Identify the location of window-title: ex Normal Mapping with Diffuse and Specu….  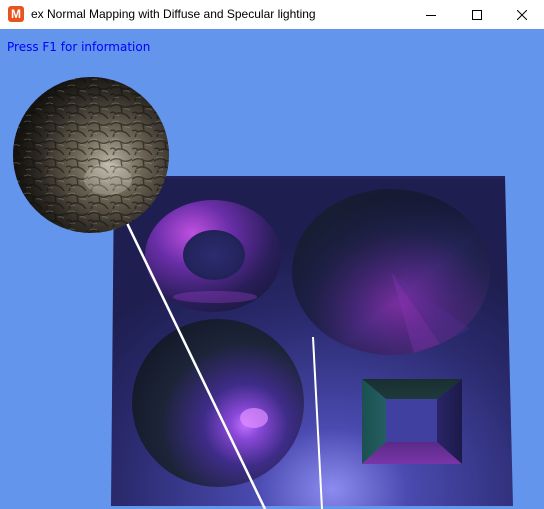
(173, 14).